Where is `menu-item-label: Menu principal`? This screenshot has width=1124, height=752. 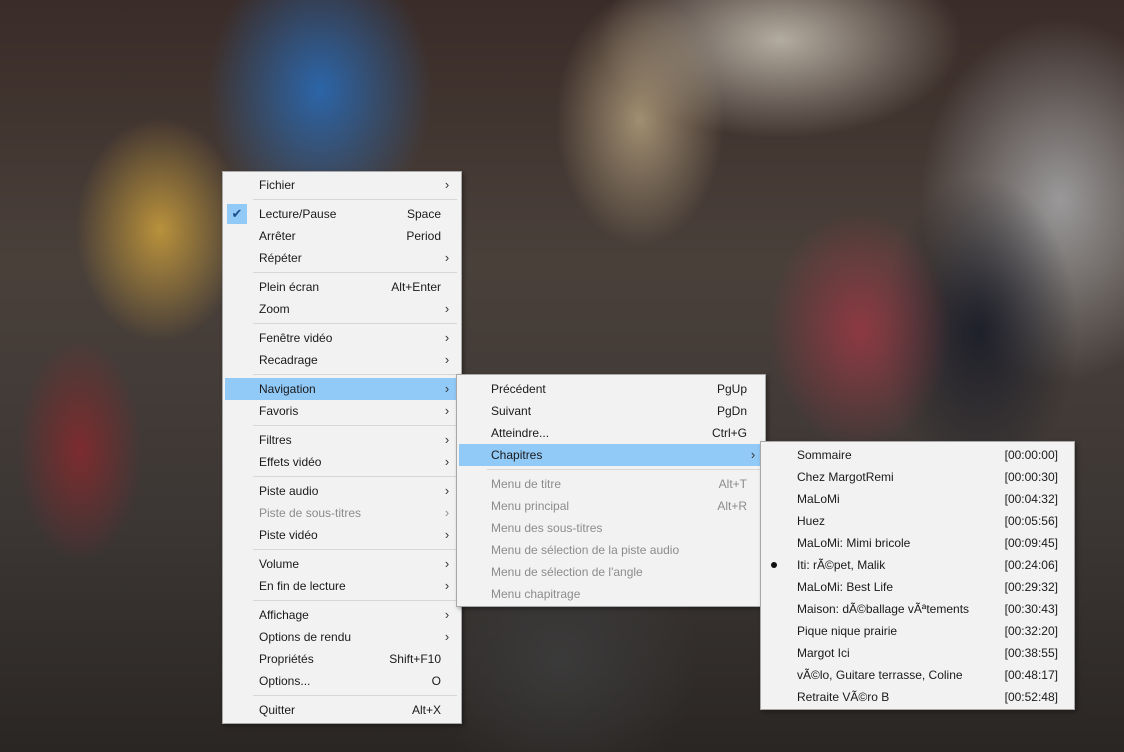 menu-item-label: Menu principal is located at coordinates (530, 506).